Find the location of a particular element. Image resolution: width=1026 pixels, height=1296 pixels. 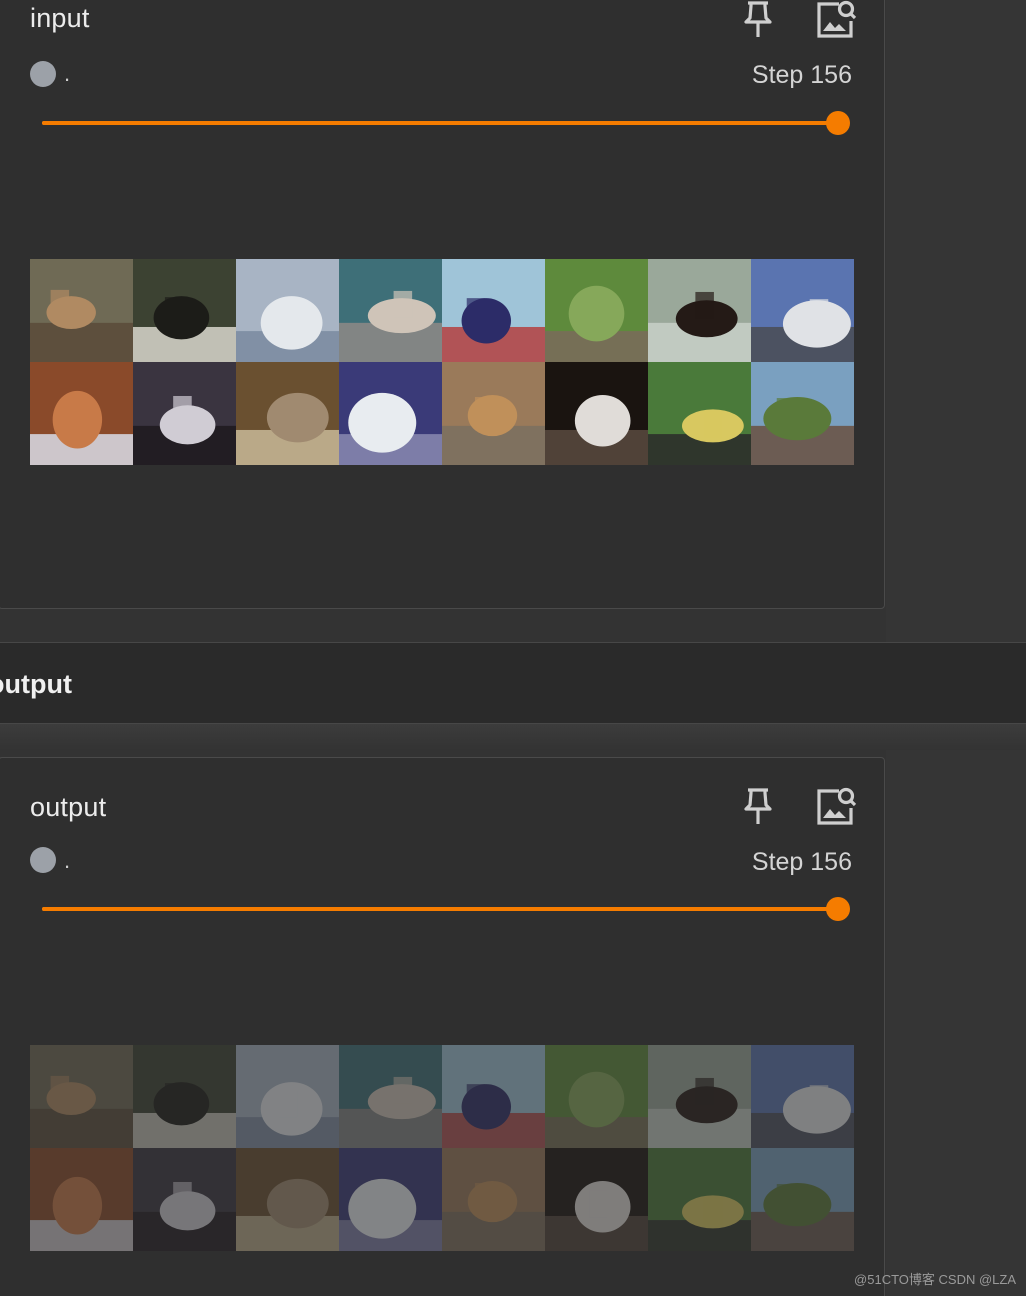

card-title: input is located at coordinates (60, 18).